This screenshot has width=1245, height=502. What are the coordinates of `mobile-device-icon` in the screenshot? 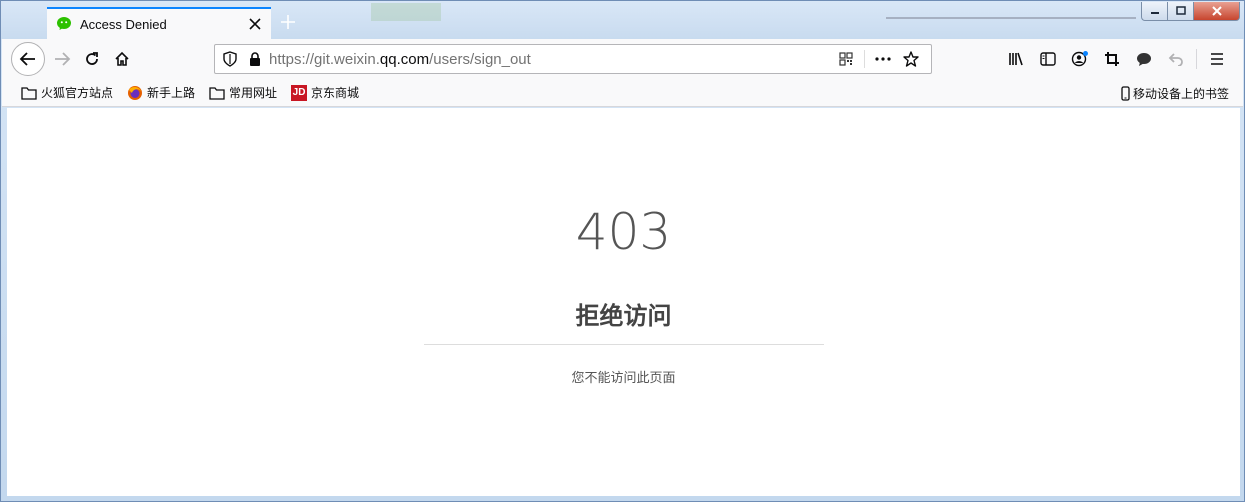 It's located at (1126, 93).